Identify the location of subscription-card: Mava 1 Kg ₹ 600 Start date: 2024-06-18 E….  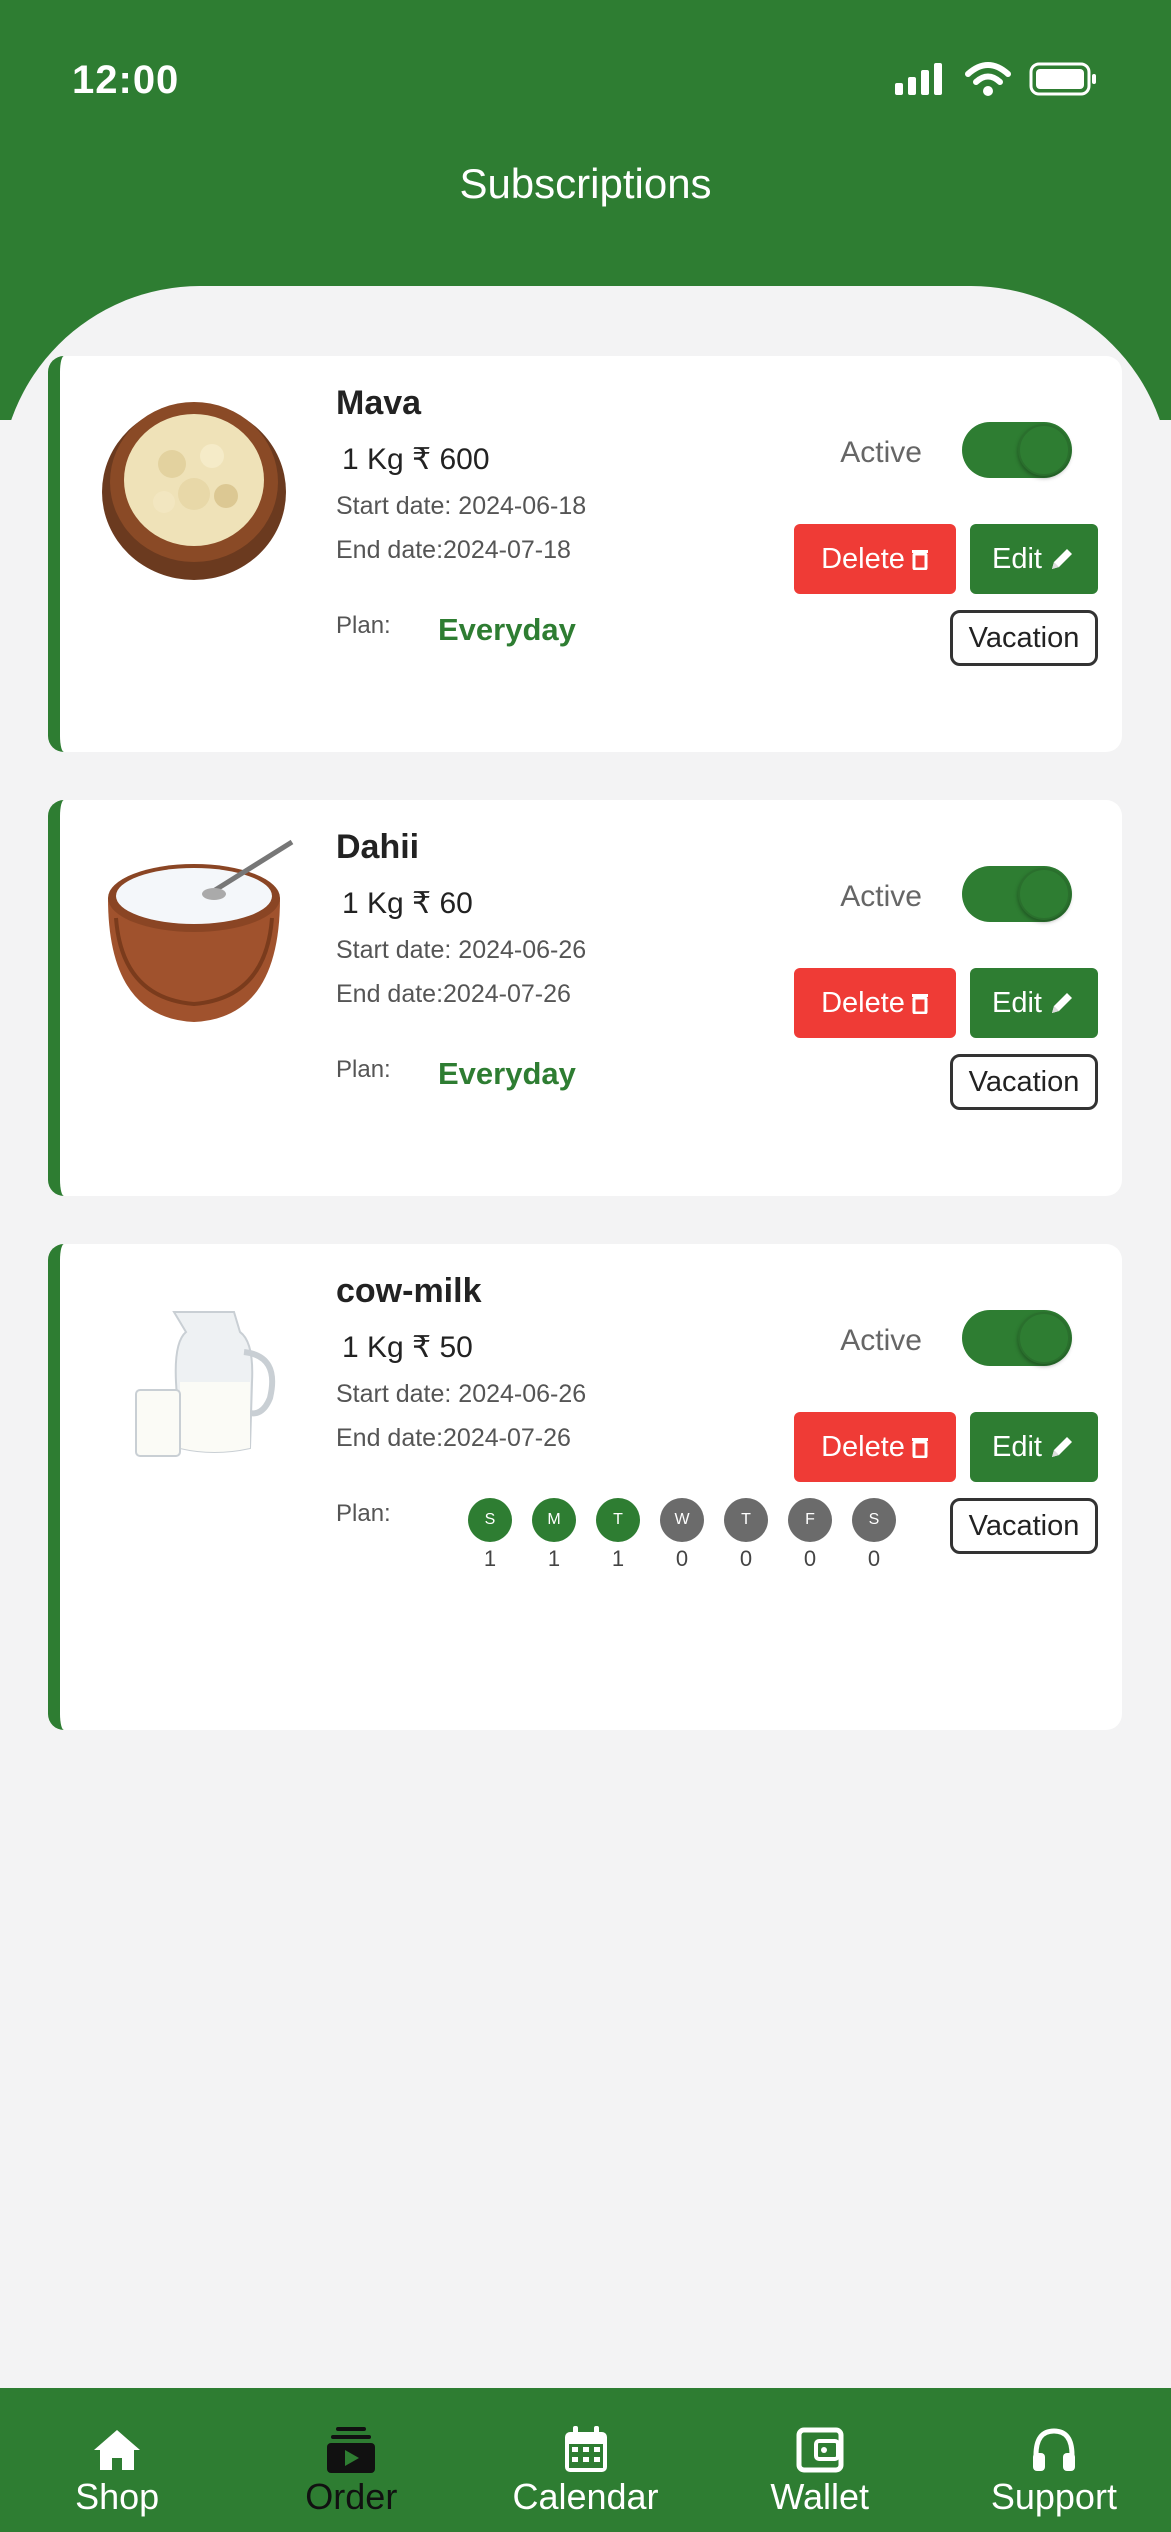
(585, 554).